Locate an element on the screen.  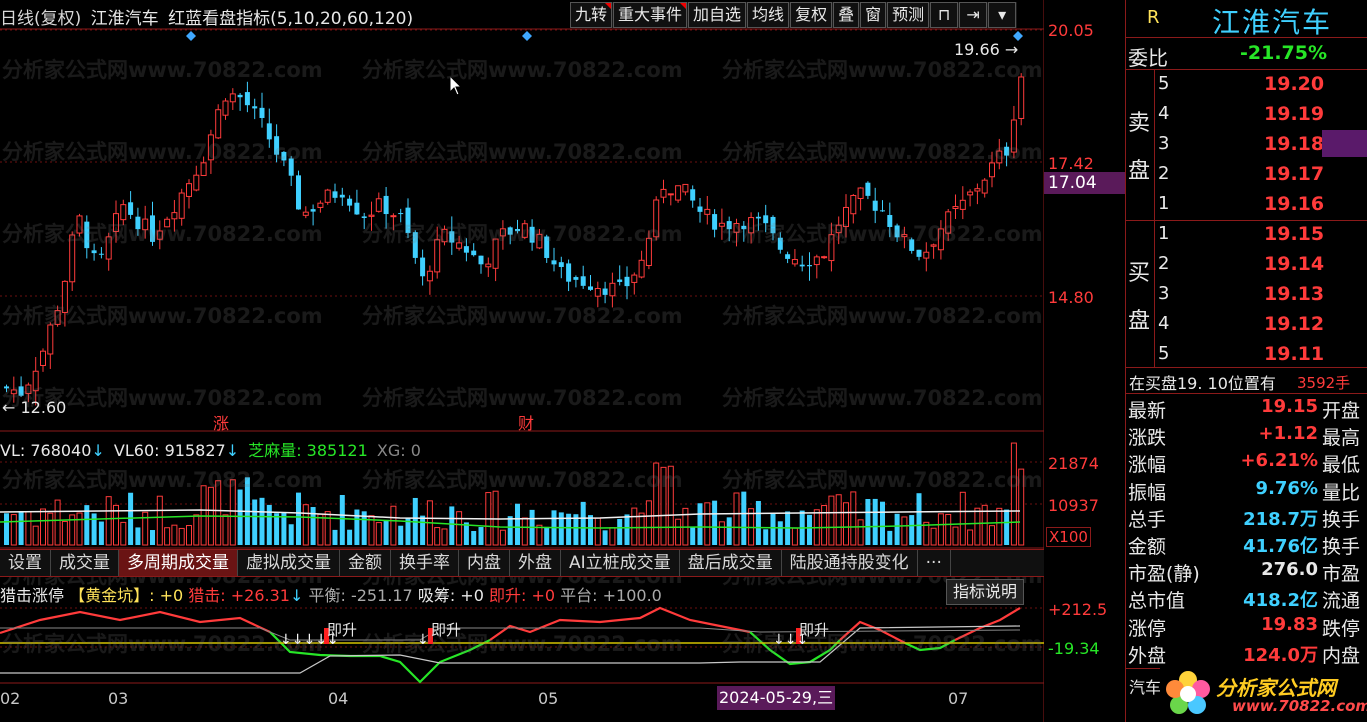
toolbar-btn-6: 窗 is located at coordinates (873, 15).